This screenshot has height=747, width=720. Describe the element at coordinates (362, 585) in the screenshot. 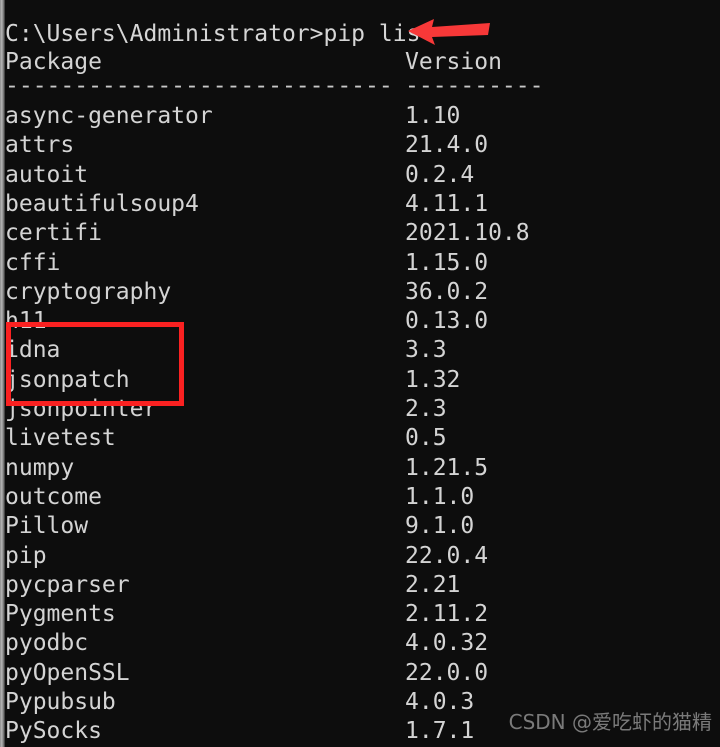

I see `package-row: pycparser 2.21` at that location.